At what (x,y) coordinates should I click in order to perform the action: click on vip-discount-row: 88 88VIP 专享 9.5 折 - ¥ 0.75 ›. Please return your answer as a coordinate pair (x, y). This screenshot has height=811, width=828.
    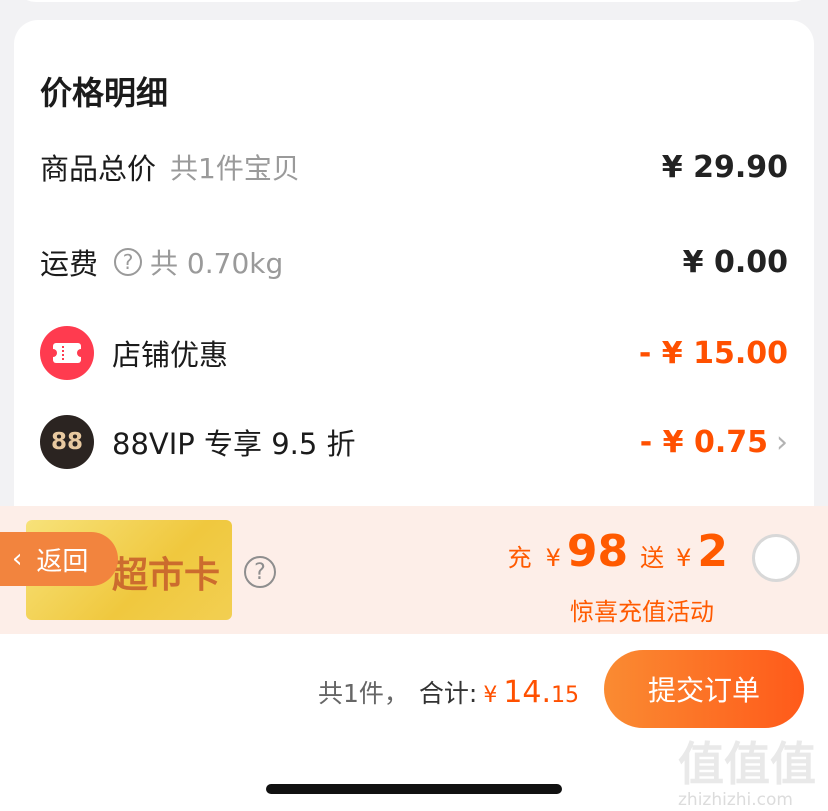
    Looking at the image, I should click on (414, 442).